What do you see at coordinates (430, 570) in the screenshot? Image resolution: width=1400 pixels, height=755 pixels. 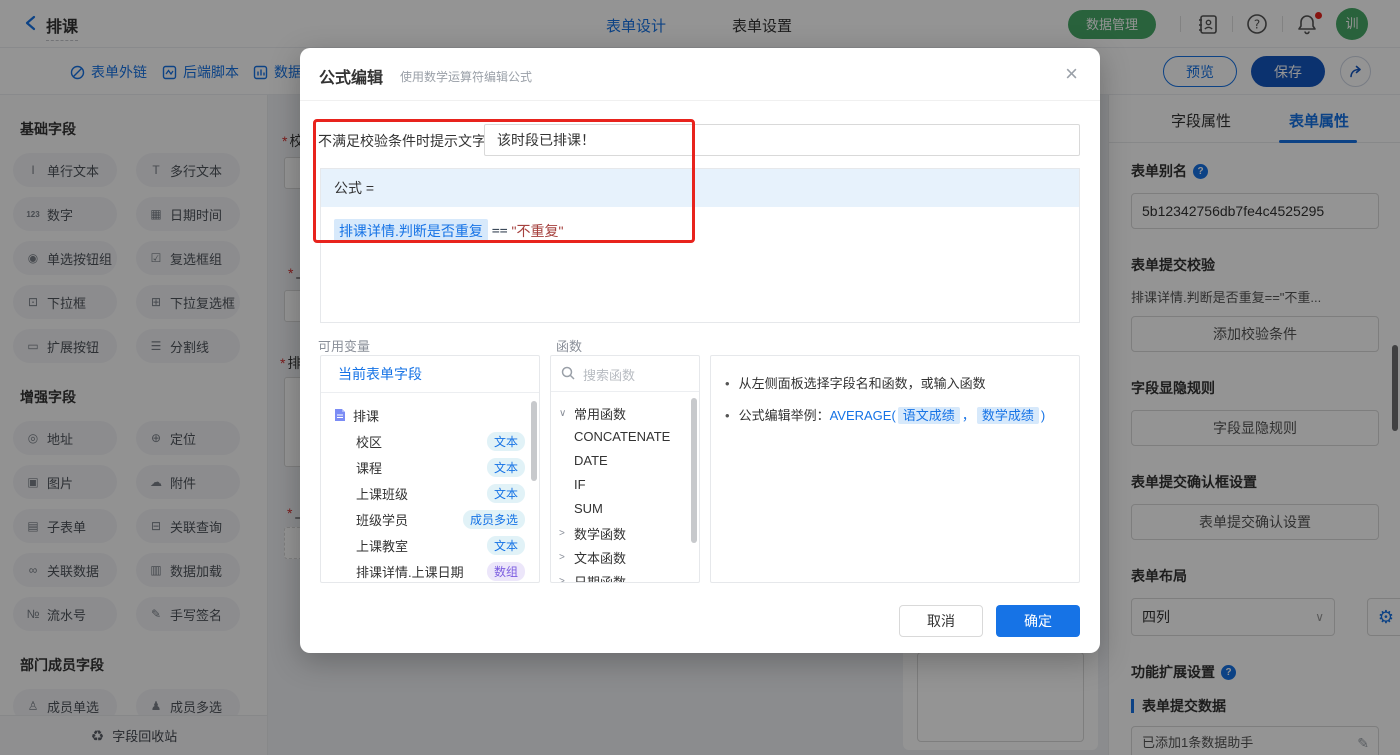 I see `variable-row: 排课详情.上课日期 数组` at bounding box center [430, 570].